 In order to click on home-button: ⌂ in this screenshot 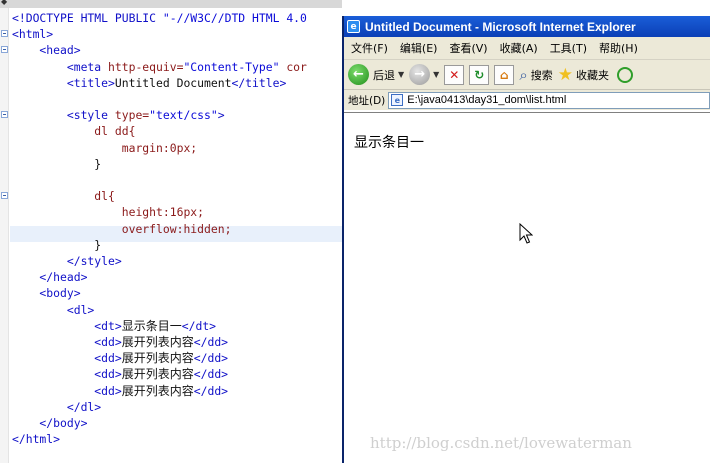, I will do `click(504, 74)`.